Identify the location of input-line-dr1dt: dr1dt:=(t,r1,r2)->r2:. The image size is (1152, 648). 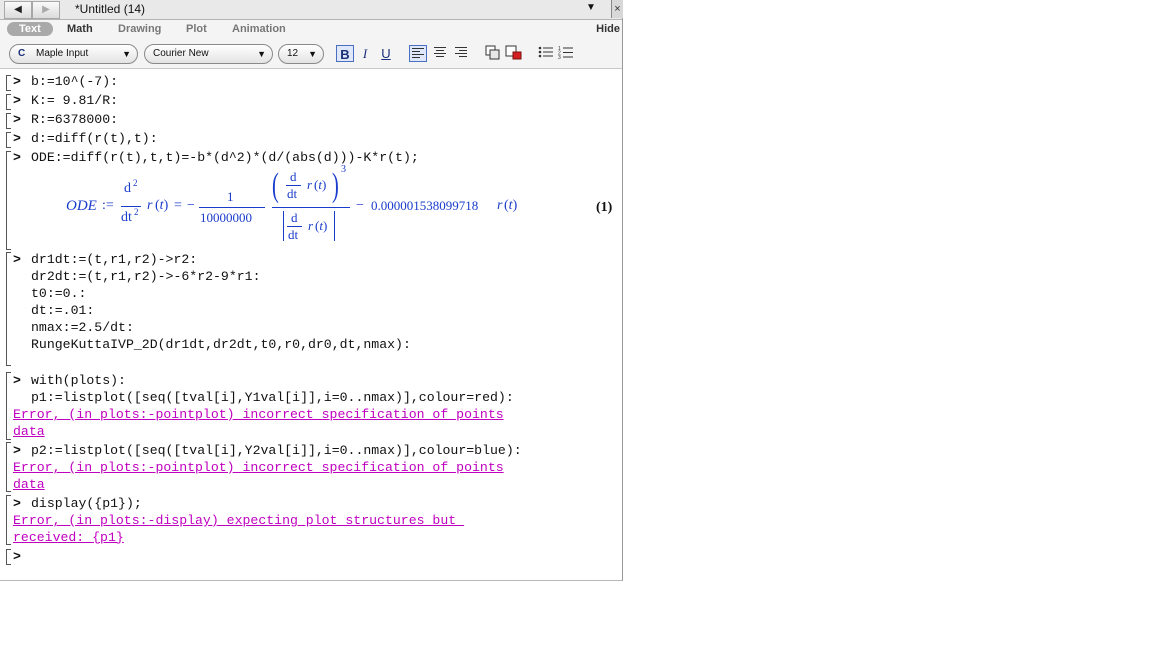
(114, 259).